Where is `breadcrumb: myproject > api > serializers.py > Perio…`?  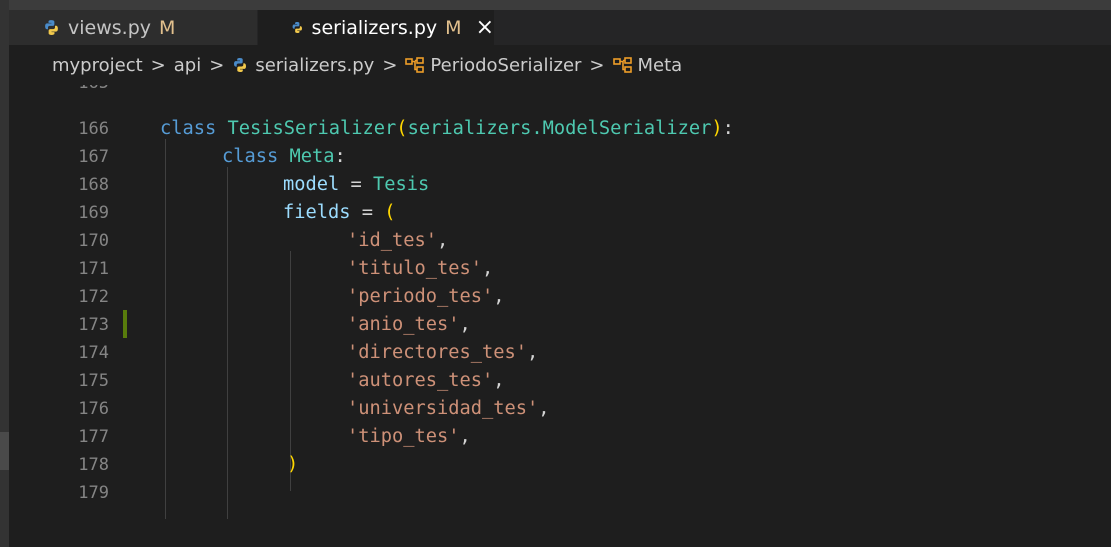
breadcrumb: myproject > api > serializers.py > Perio… is located at coordinates (560, 65).